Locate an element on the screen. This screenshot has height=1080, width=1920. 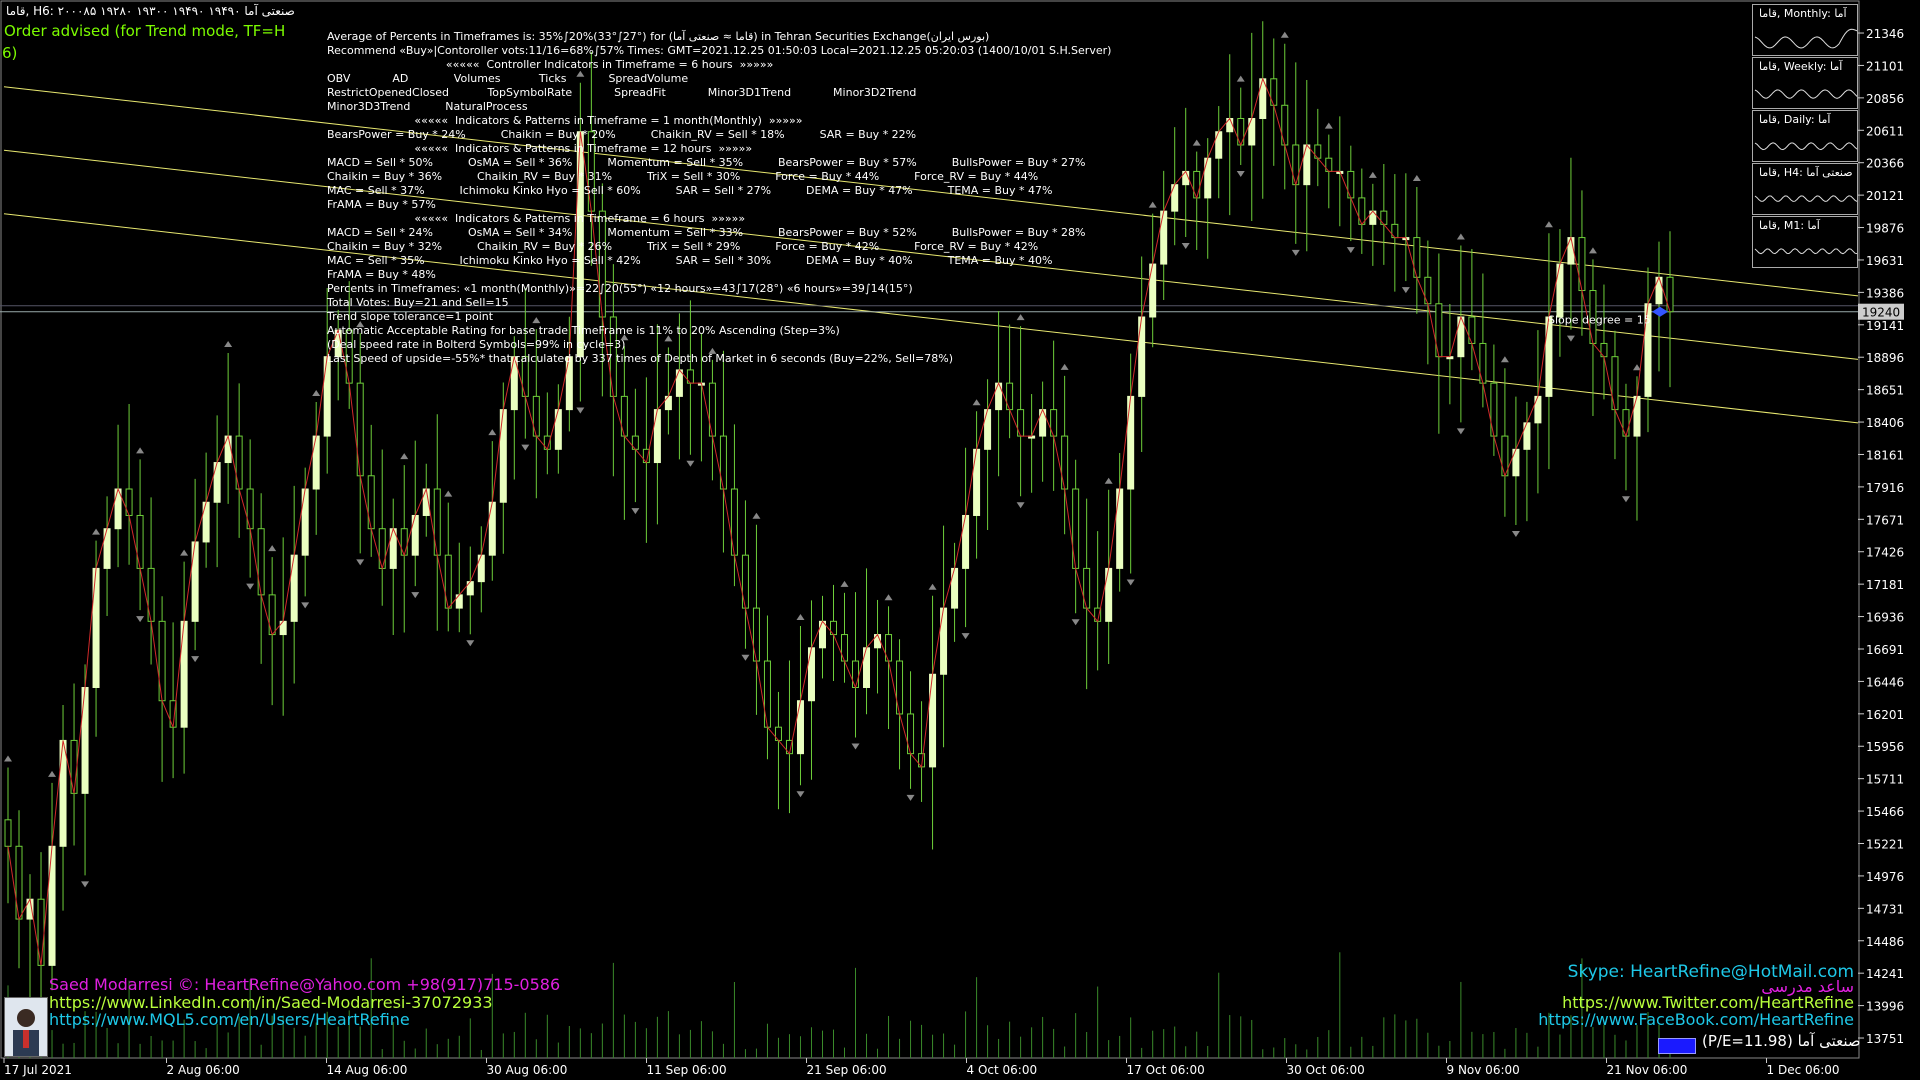
y-tick-label: 16201 is located at coordinates (1885, 715).